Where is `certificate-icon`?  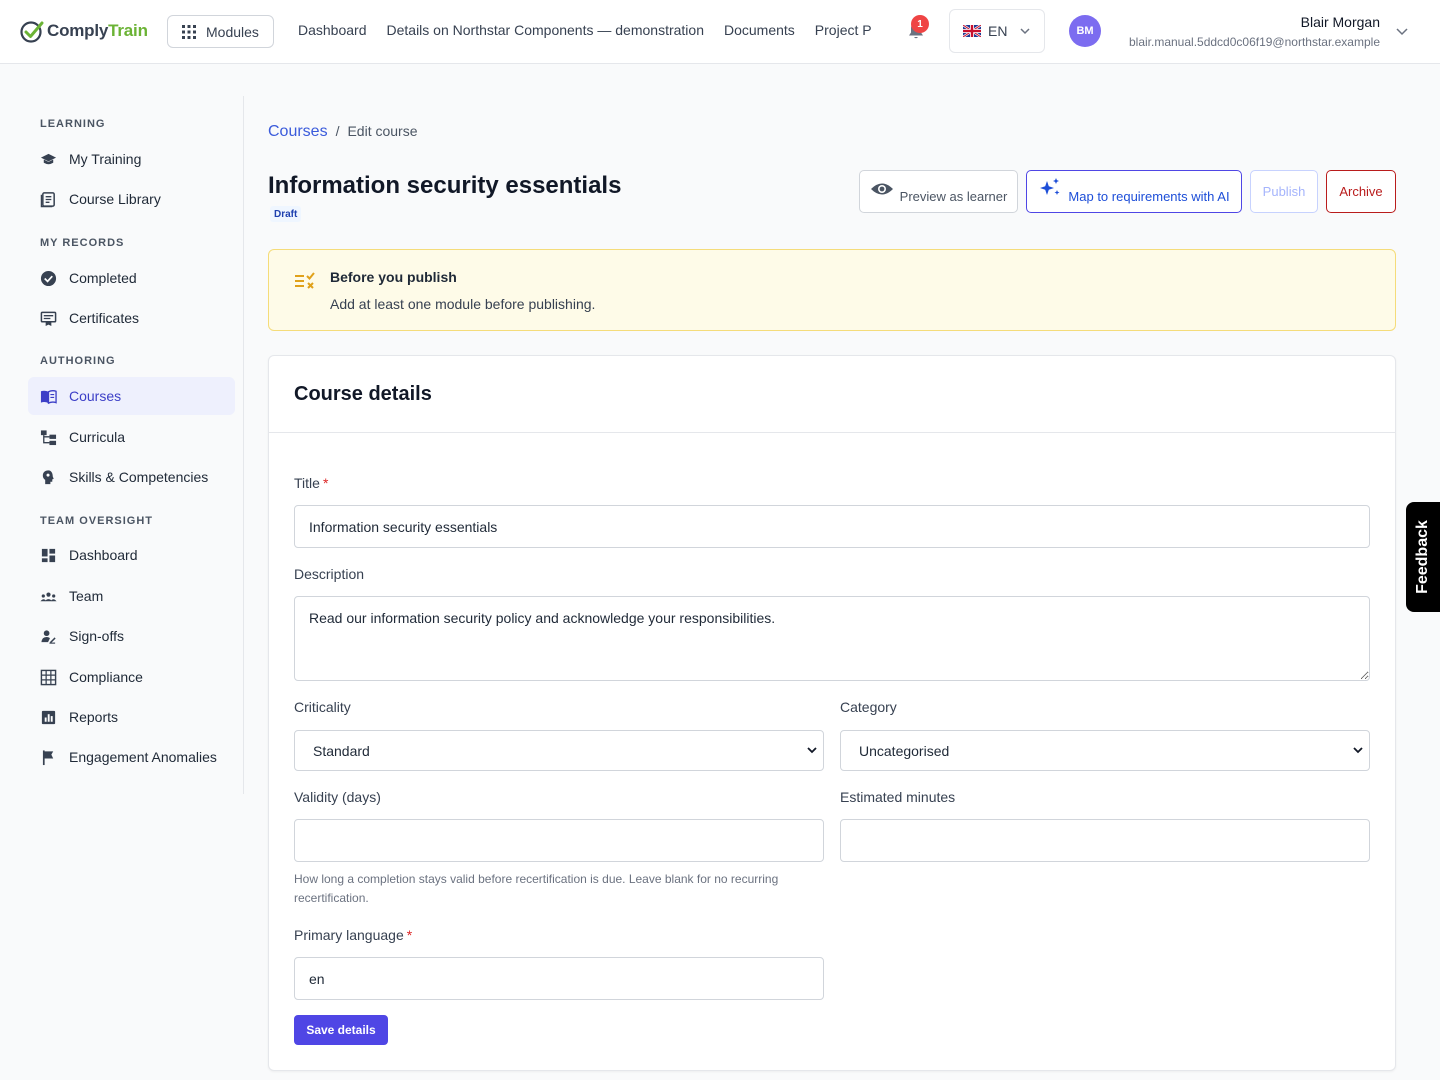
certificate-icon is located at coordinates (48, 318).